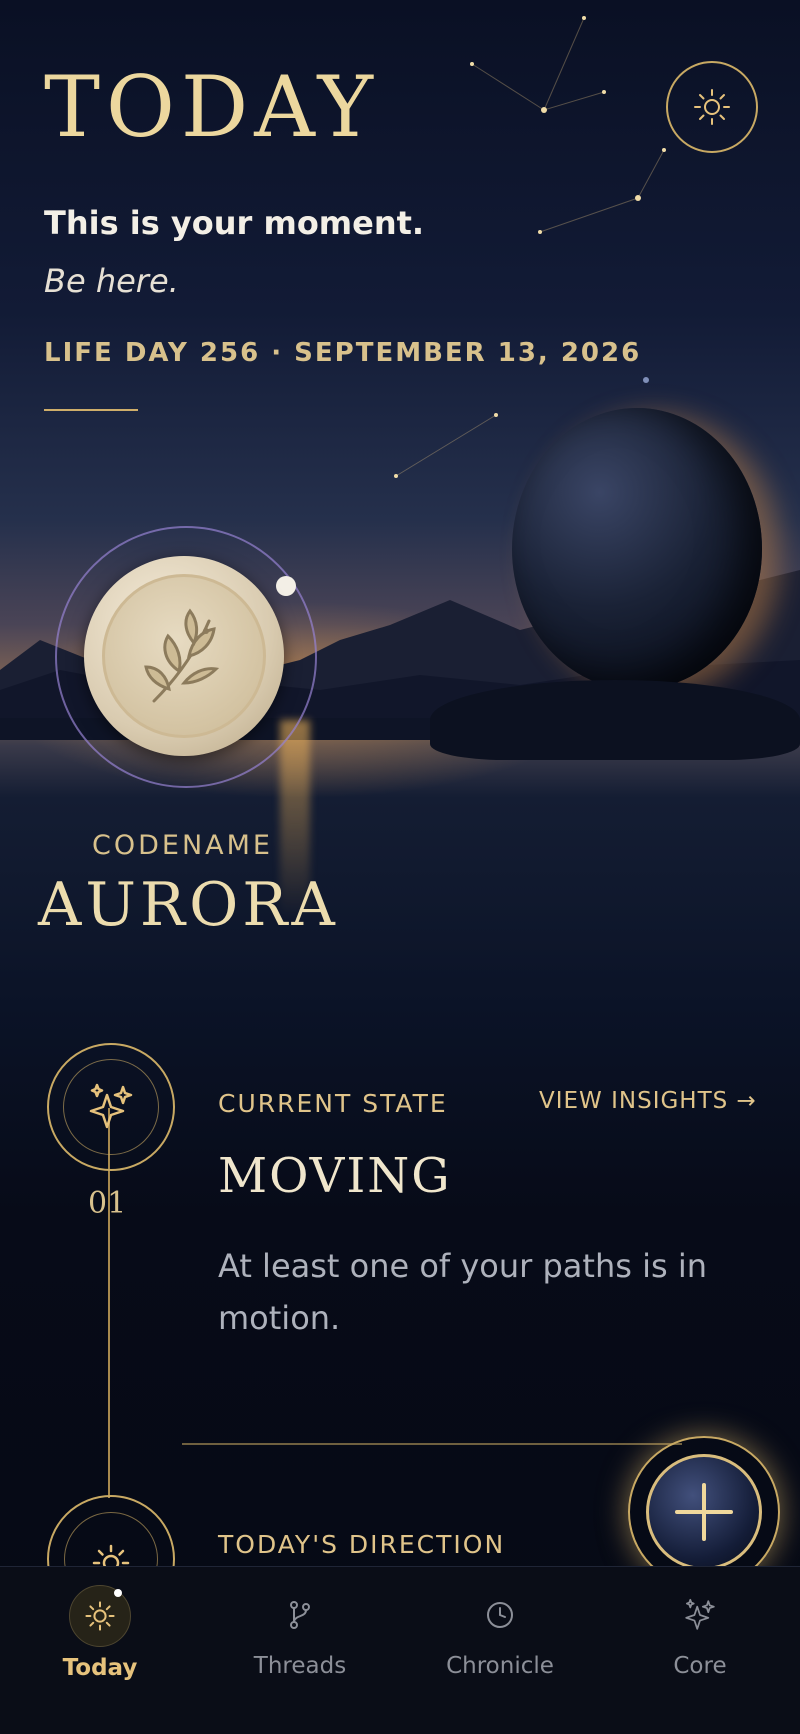 The image size is (800, 1734). I want to click on nav-label-chronicle: Chronicle, so click(500, 1666).